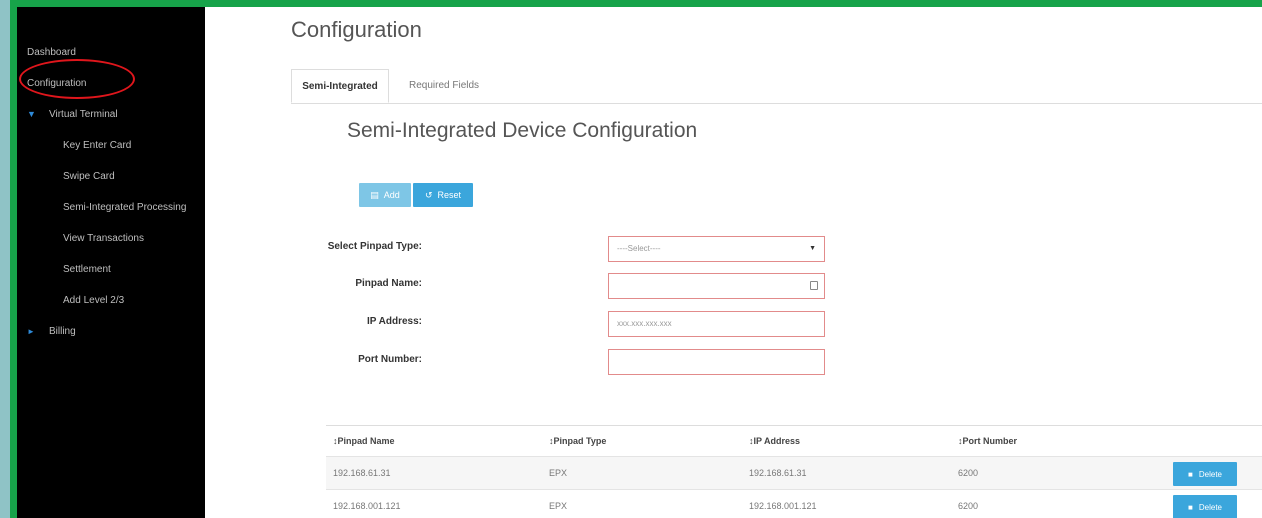 This screenshot has width=1262, height=518. I want to click on reset-button: ↺ Reset, so click(443, 195).